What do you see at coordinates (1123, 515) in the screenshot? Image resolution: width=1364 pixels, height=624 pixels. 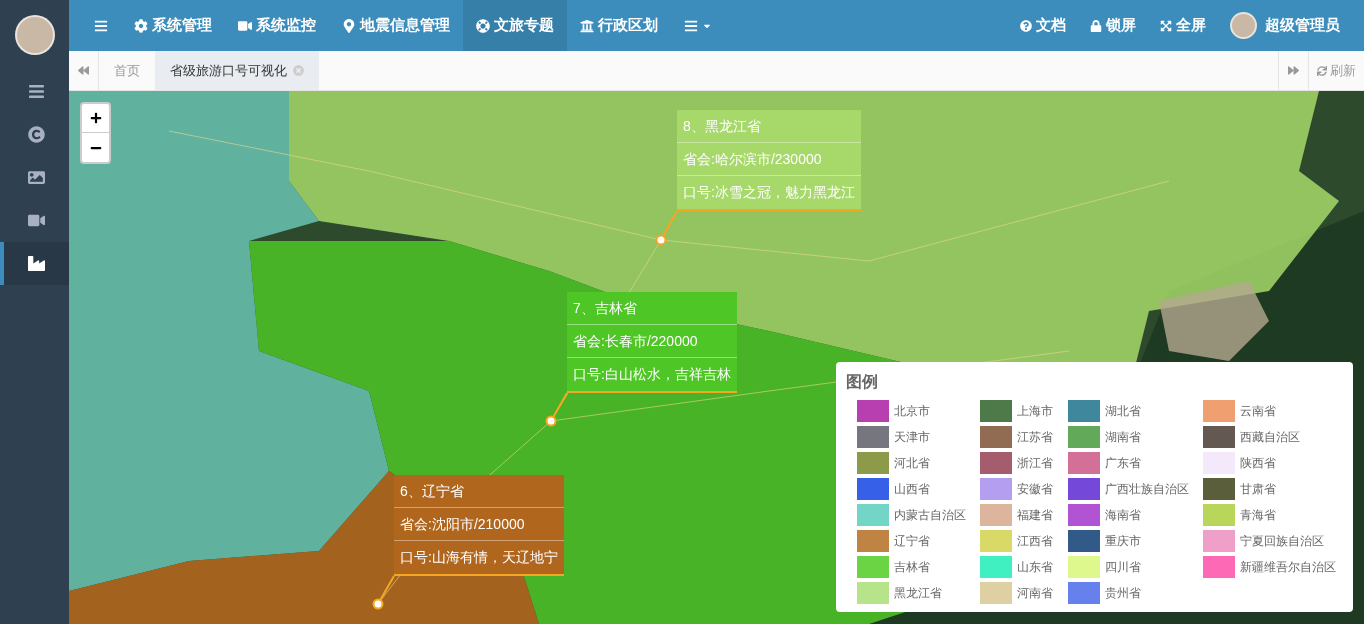 I see `legend-label: 海南省` at bounding box center [1123, 515].